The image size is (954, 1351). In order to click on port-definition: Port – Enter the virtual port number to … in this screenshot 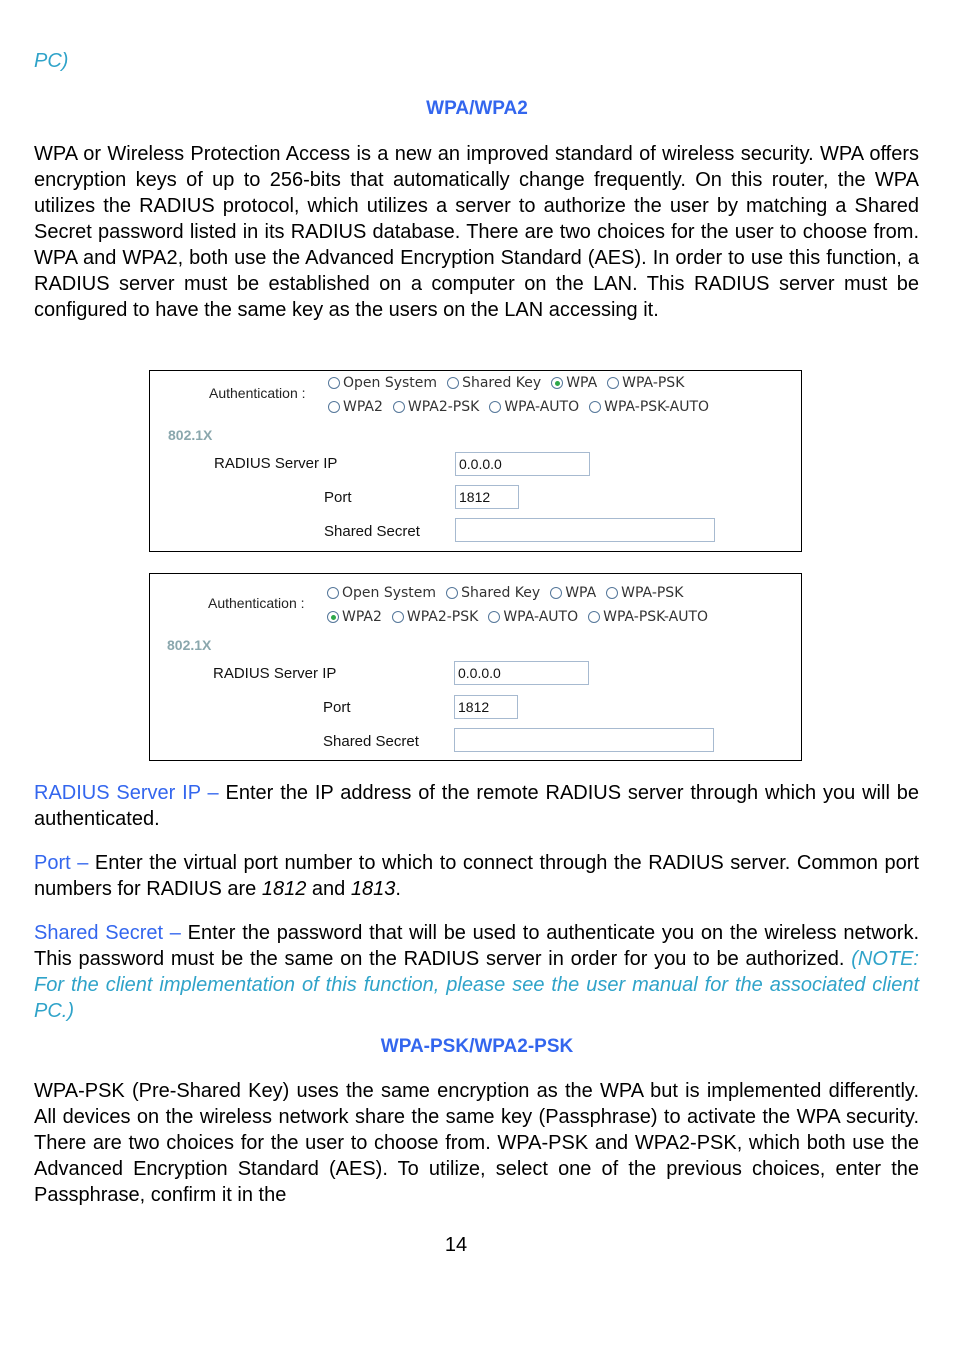, I will do `click(477, 876)`.